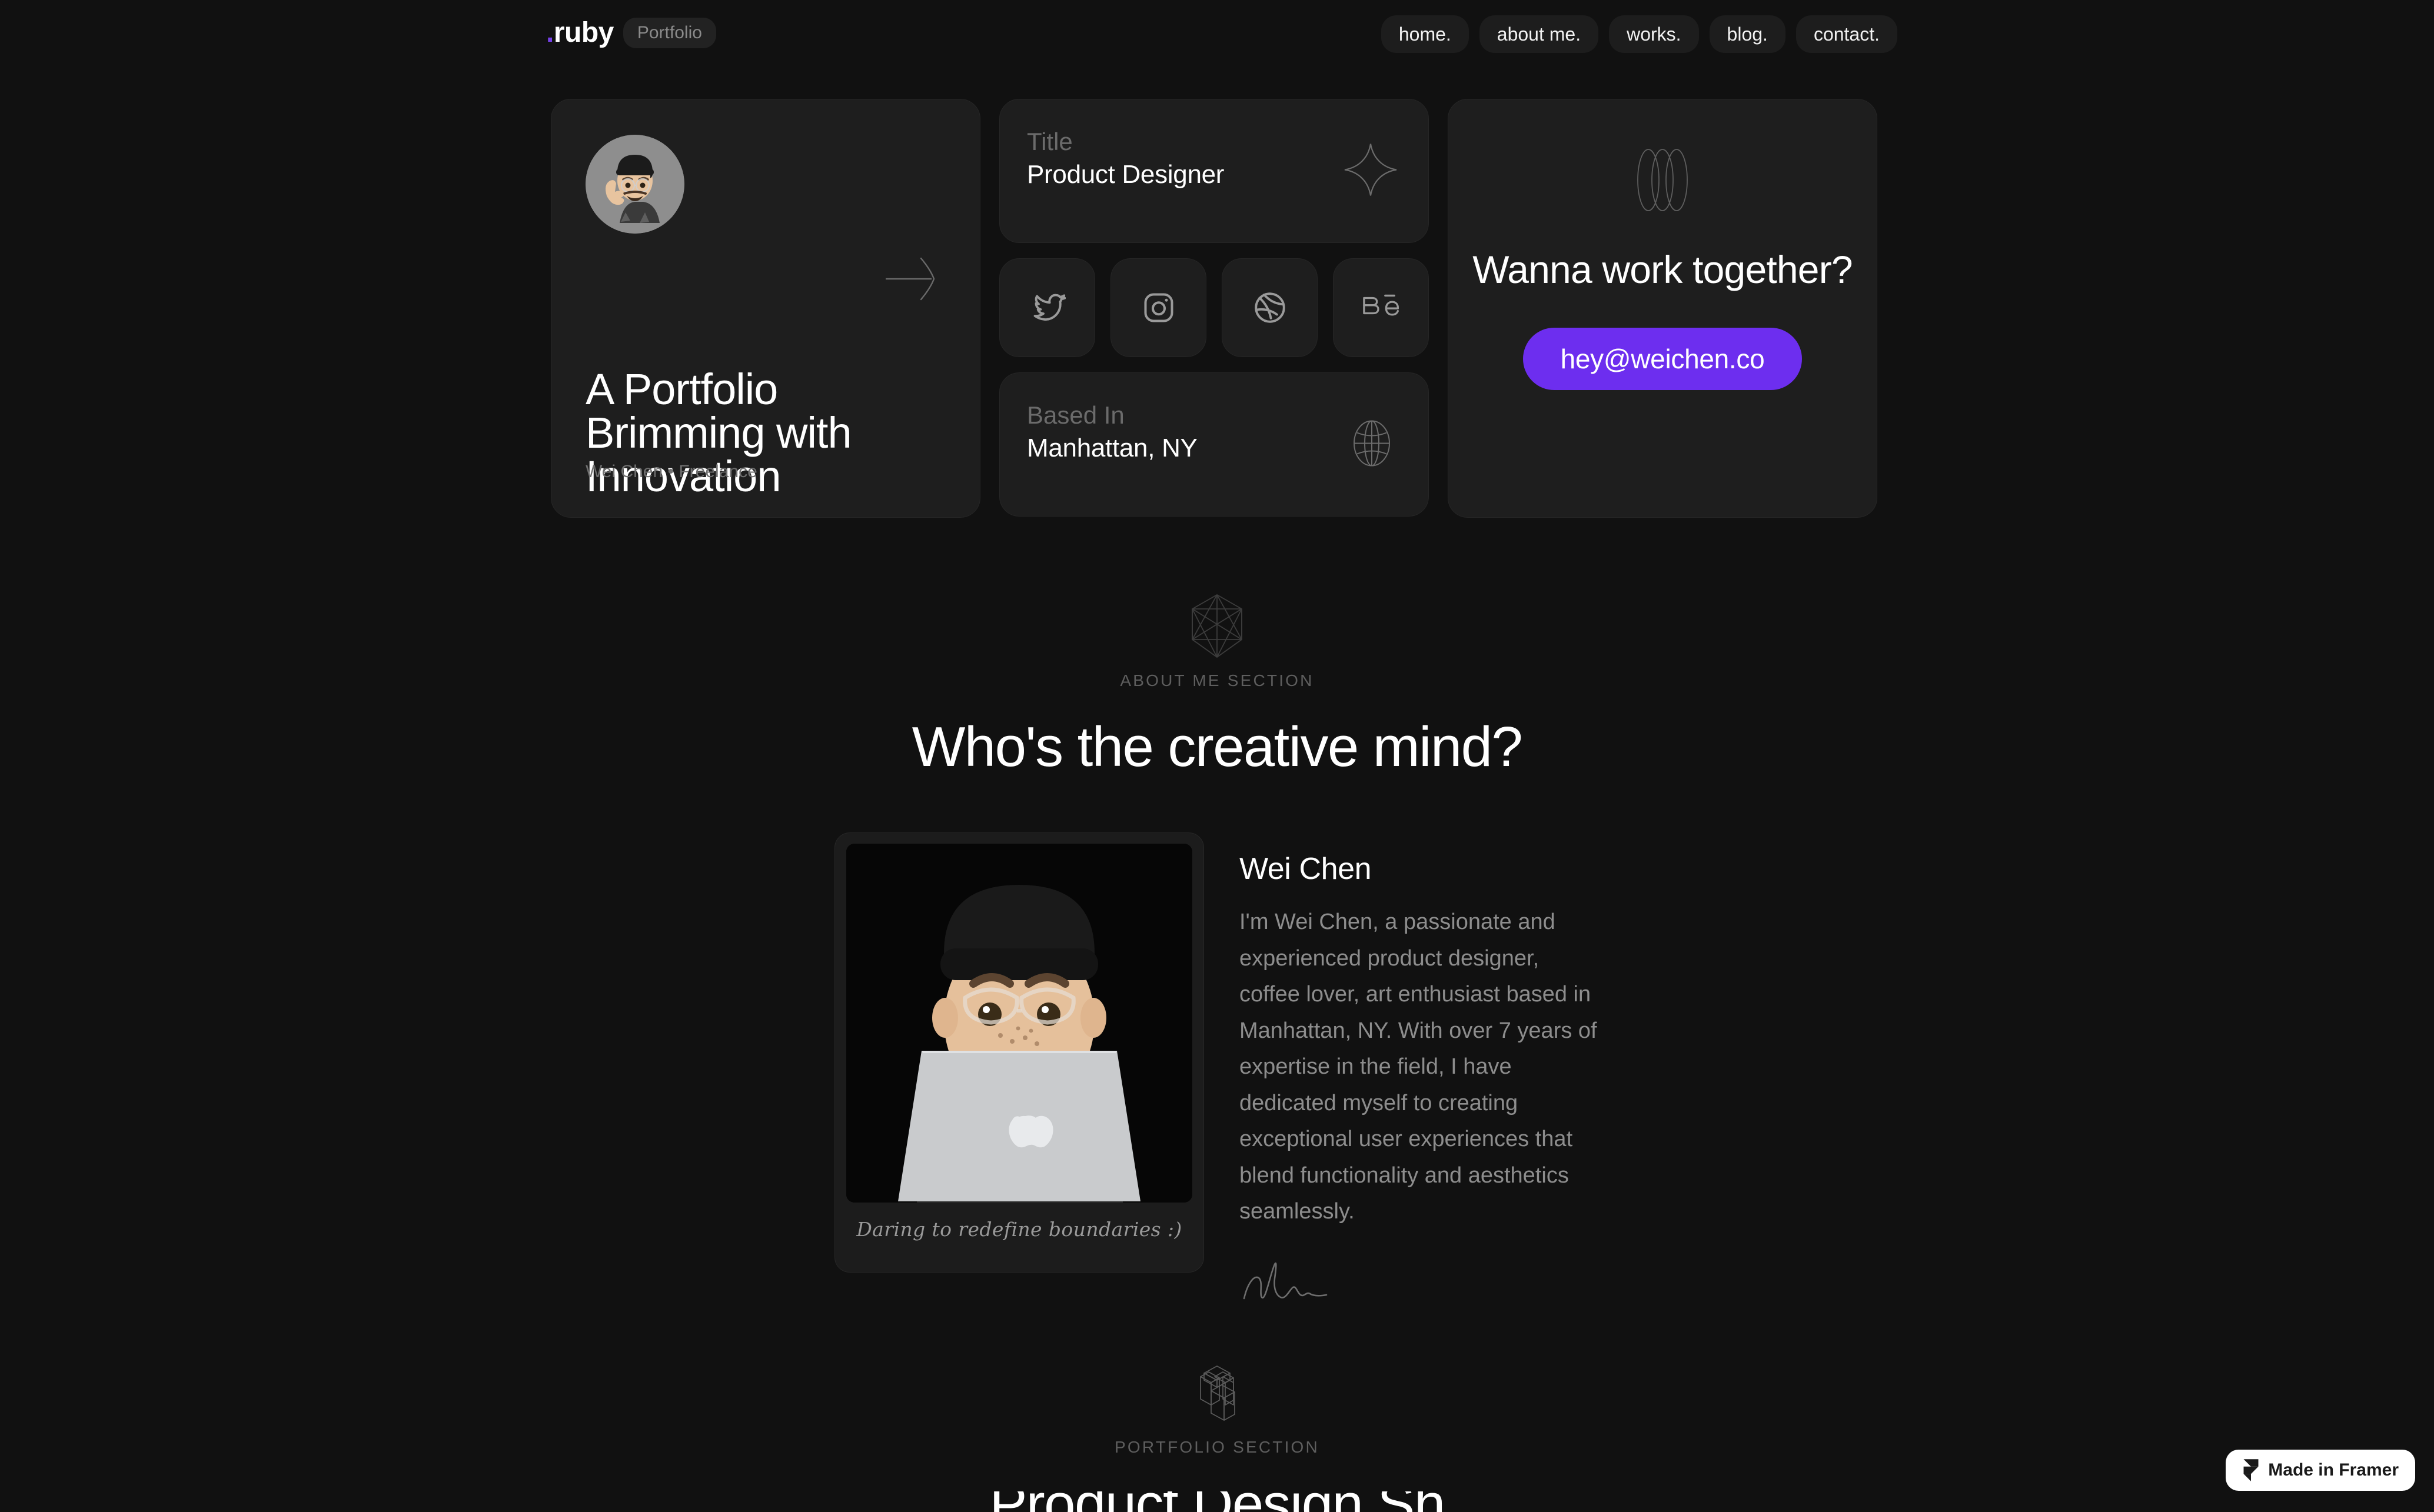 The height and width of the screenshot is (1512, 2434). I want to click on nav-links: home. about me. works. blog. contact., so click(1639, 34).